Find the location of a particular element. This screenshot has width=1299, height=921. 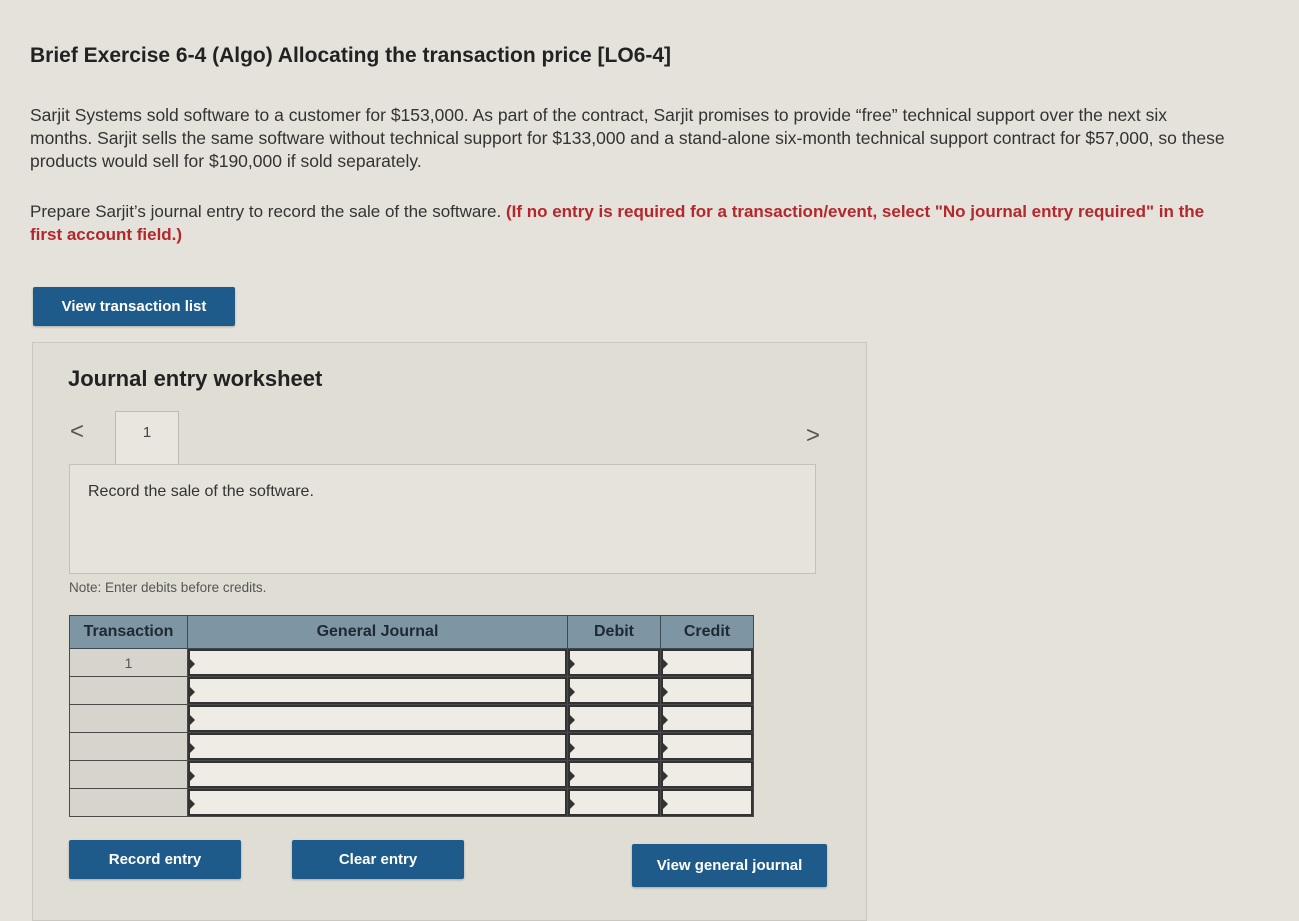

record-prompt-box: Record the sale of the software. is located at coordinates (442, 519).